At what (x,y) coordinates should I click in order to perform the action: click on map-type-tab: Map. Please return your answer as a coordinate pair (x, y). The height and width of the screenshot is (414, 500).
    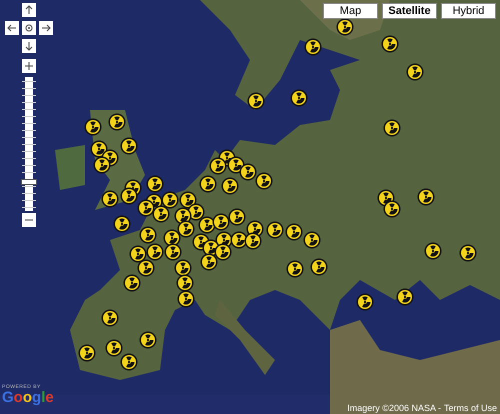
    Looking at the image, I should click on (350, 11).